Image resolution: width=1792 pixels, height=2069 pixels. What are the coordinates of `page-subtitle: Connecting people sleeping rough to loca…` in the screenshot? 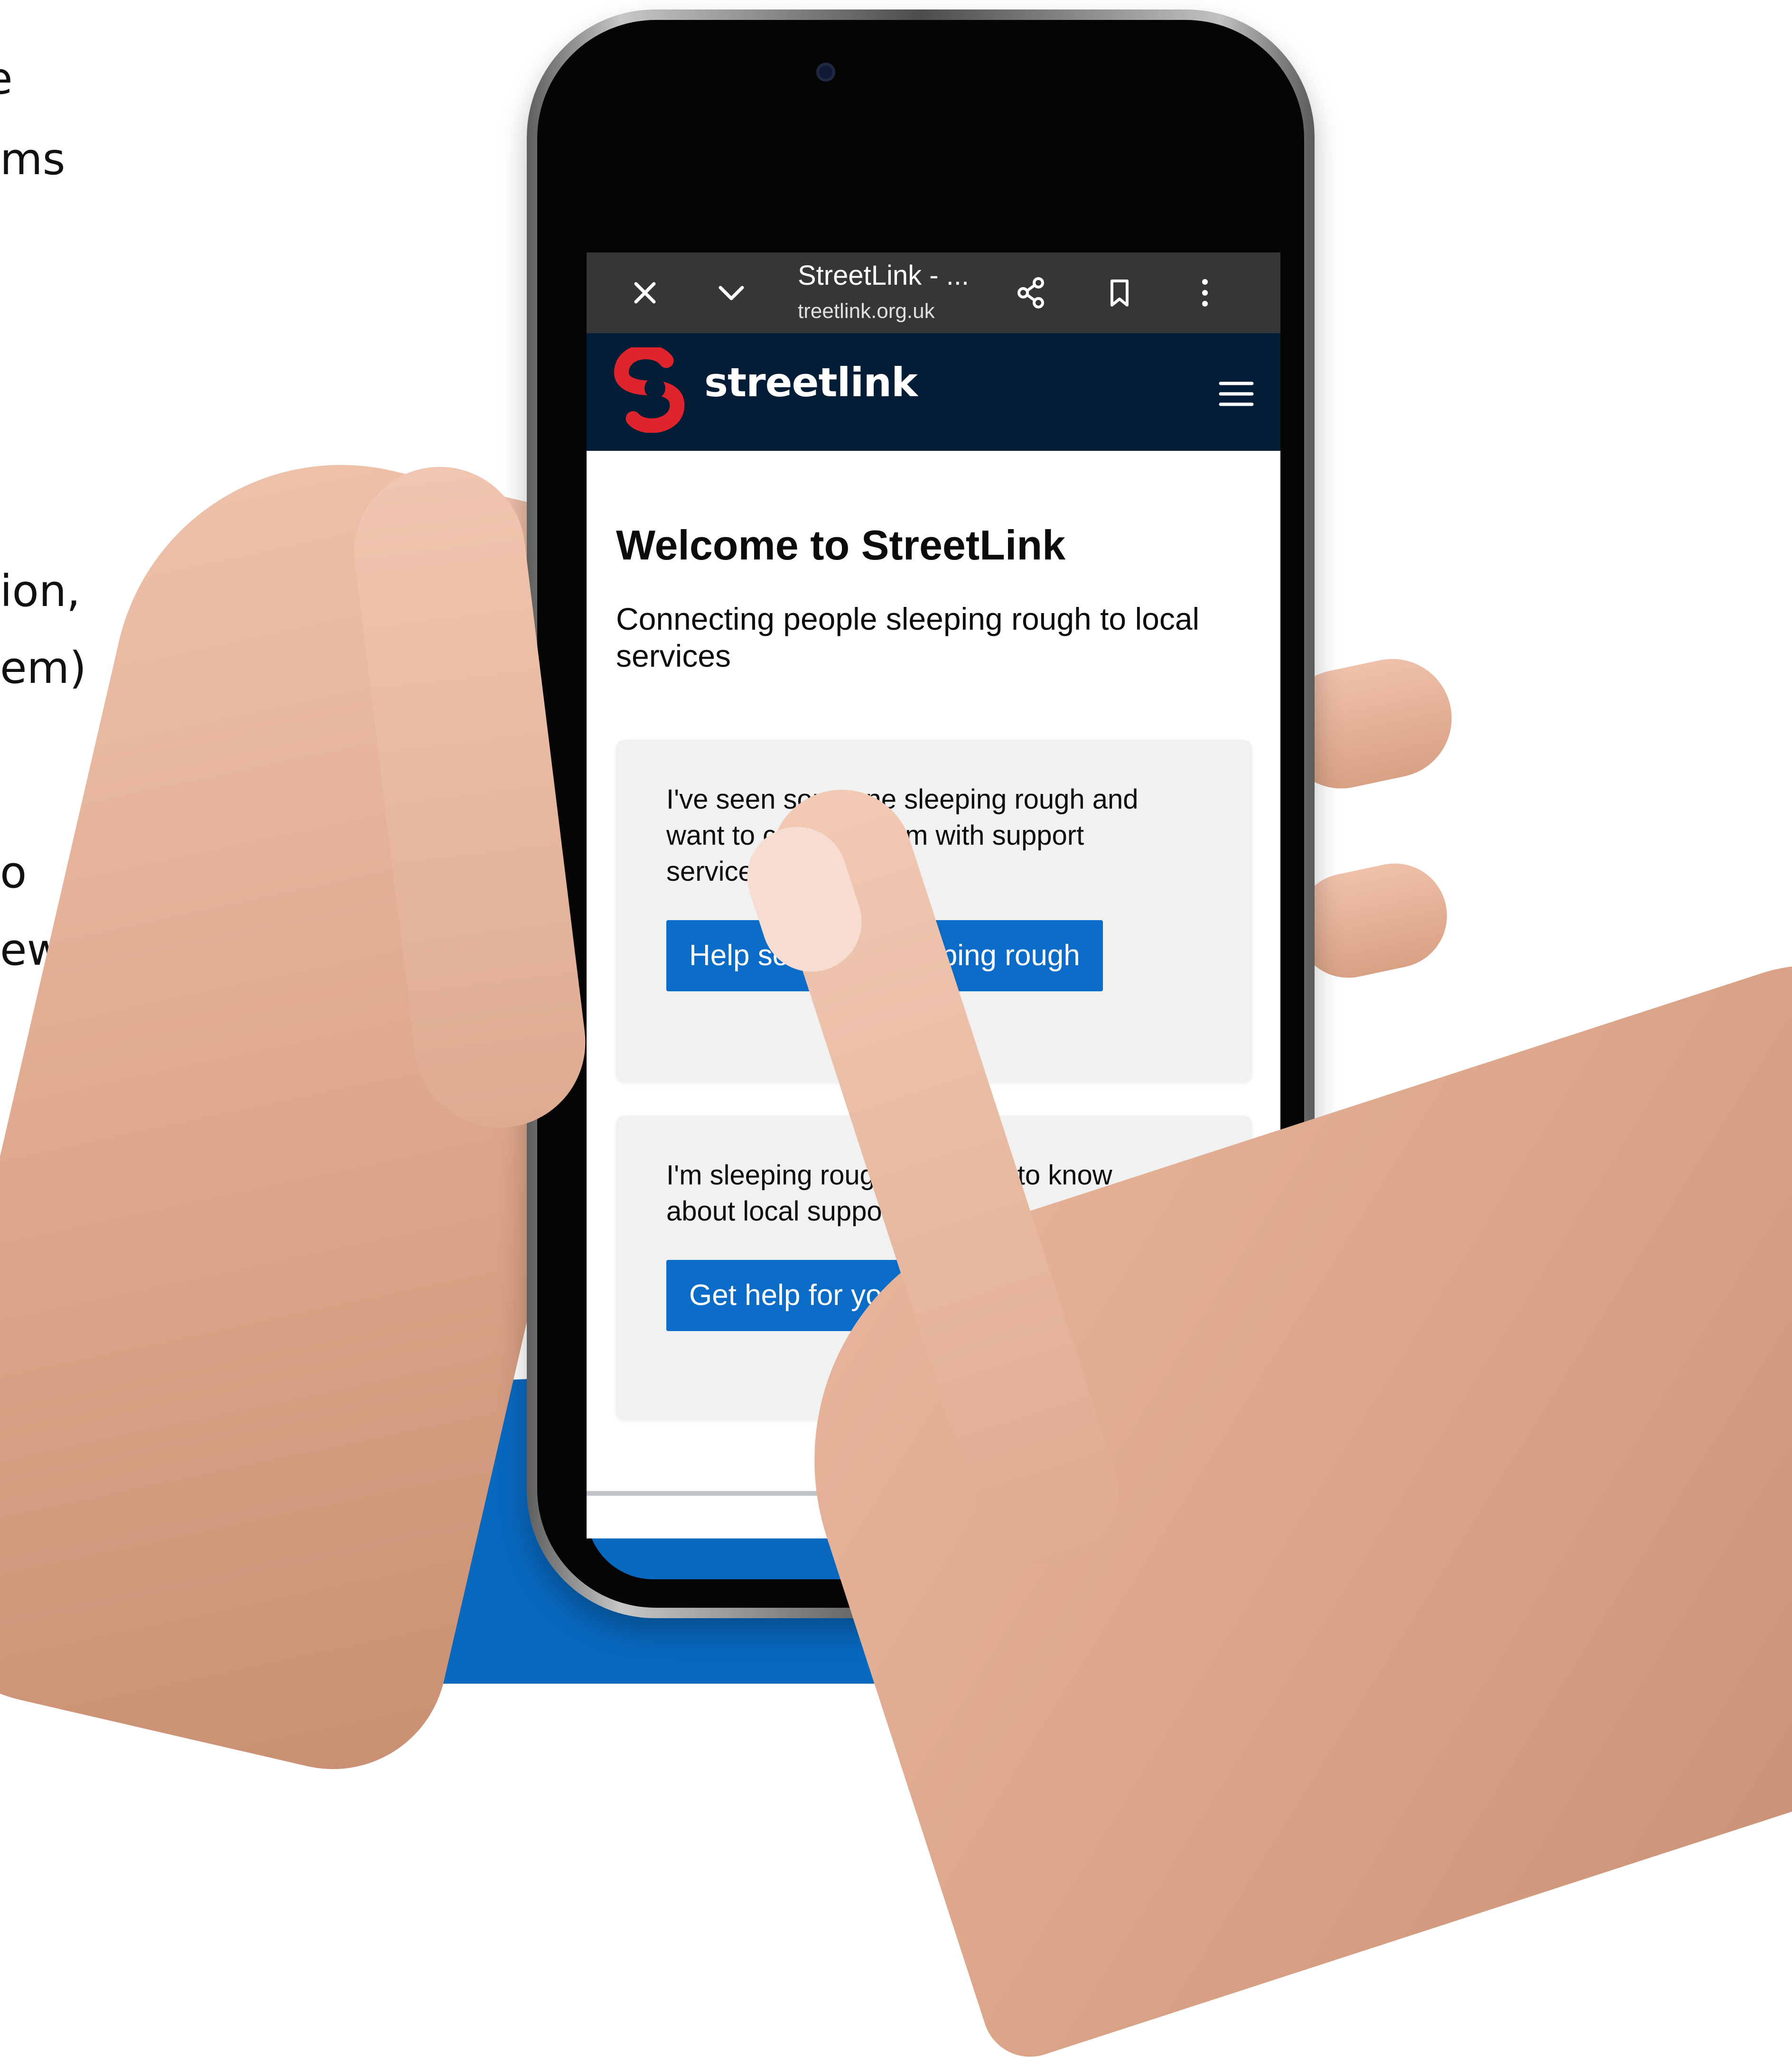 It's located at (908, 637).